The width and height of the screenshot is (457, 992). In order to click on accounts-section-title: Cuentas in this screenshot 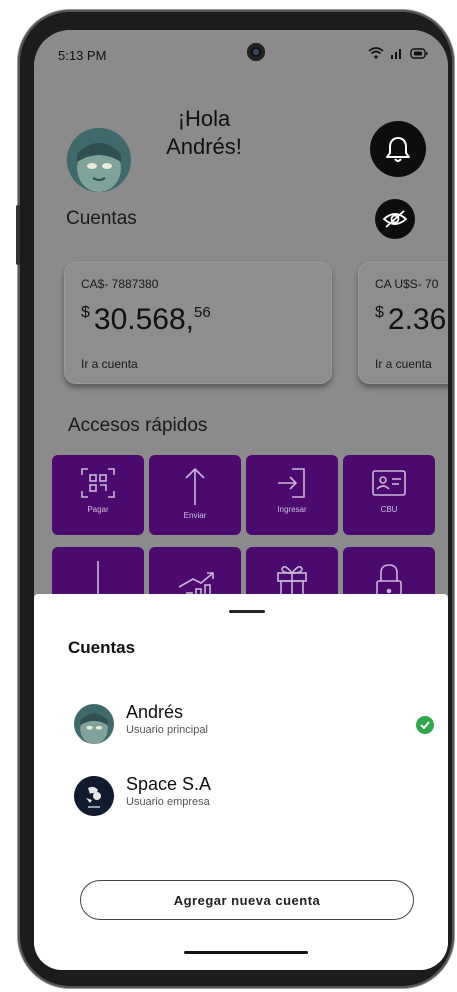, I will do `click(101, 218)`.